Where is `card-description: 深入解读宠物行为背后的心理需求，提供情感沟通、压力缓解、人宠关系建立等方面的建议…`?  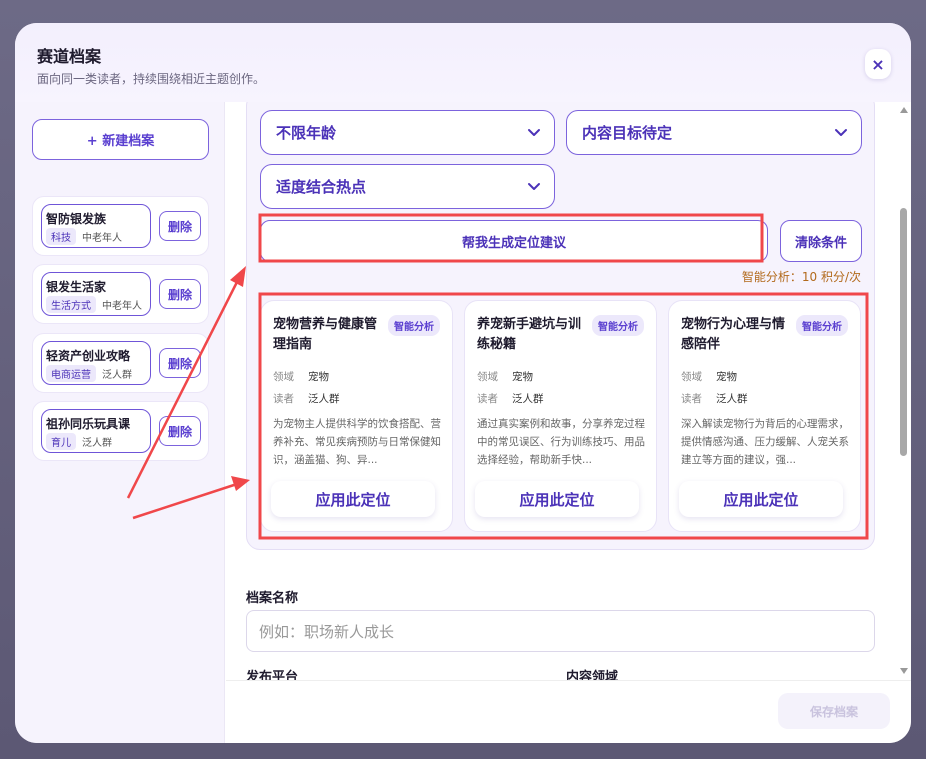 card-description: 深入解读宠物行为背后的心理需求，提供情感沟通、压力缓解、人宠关系建立等方面的建议… is located at coordinates (765, 442).